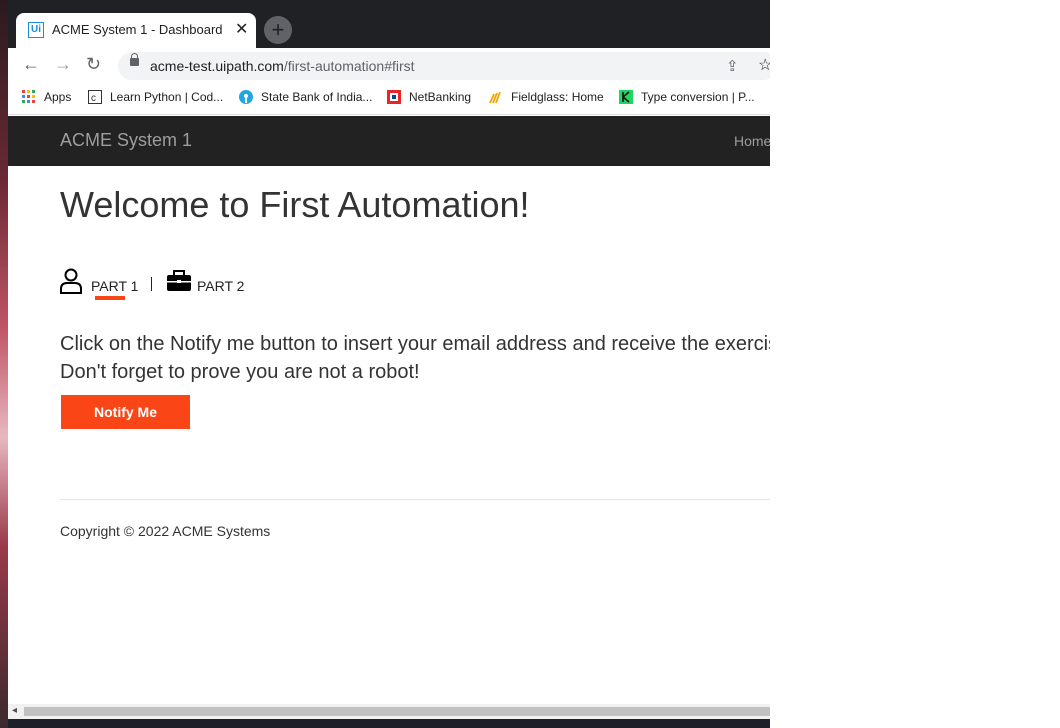 This screenshot has height=728, width=1060. I want to click on tab-separator, so click(151, 284).